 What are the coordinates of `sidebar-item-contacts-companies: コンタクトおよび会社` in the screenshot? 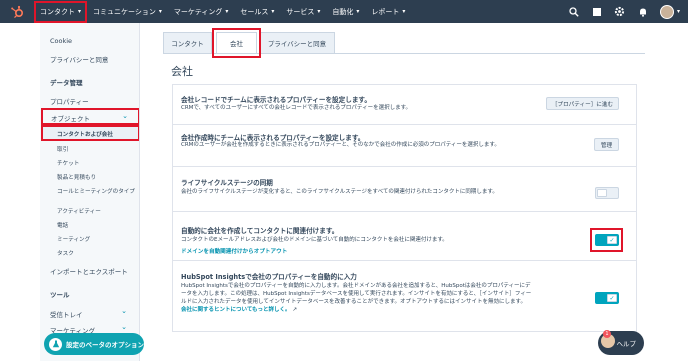 It's located at (90, 133).